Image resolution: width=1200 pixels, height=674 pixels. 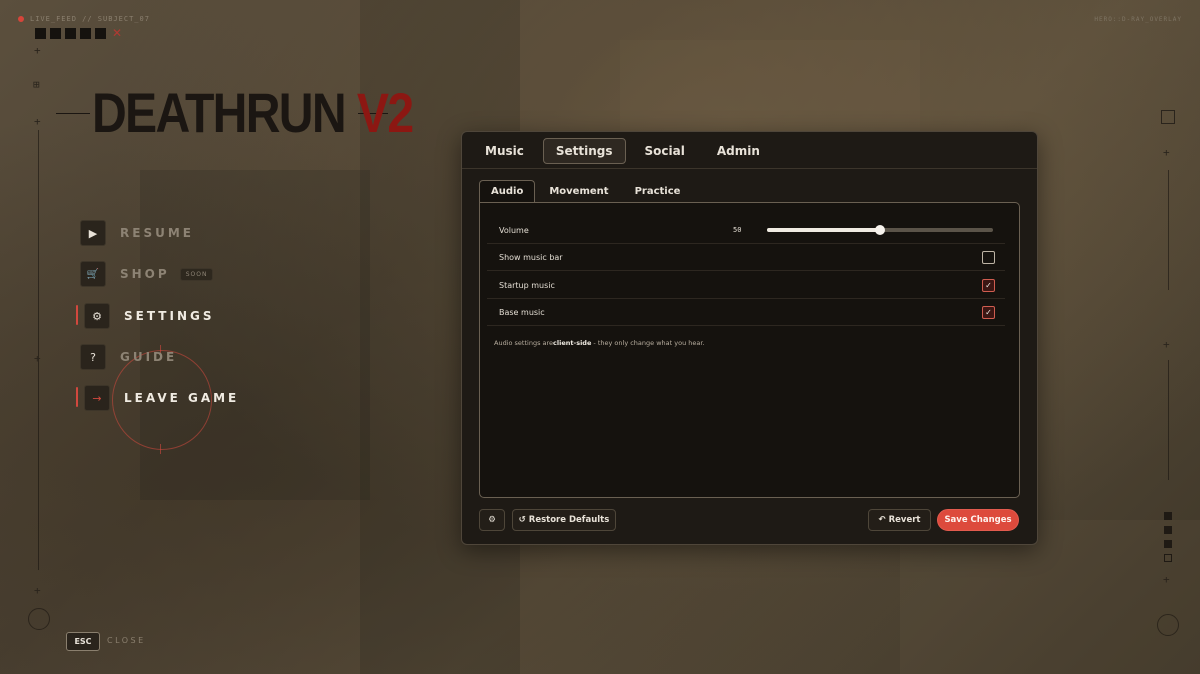 What do you see at coordinates (97, 398) in the screenshot?
I see `exit-icon: →` at bounding box center [97, 398].